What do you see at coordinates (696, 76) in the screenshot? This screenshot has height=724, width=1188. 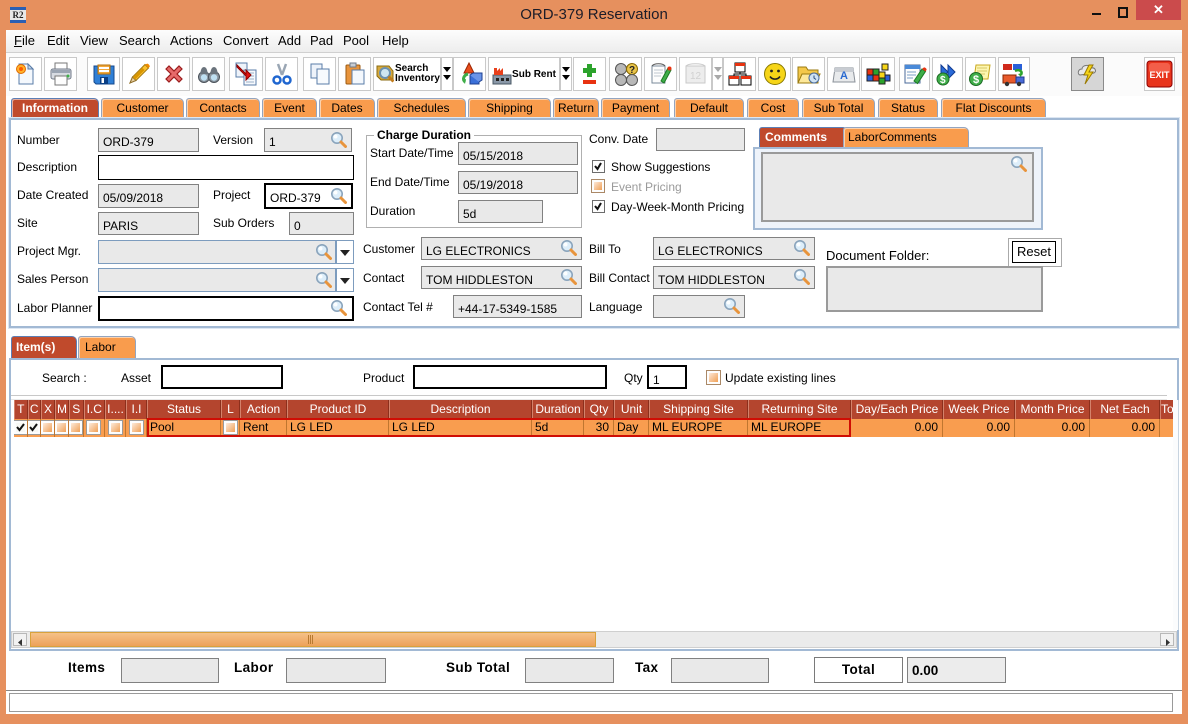 I see `svg-text: 12` at bounding box center [696, 76].